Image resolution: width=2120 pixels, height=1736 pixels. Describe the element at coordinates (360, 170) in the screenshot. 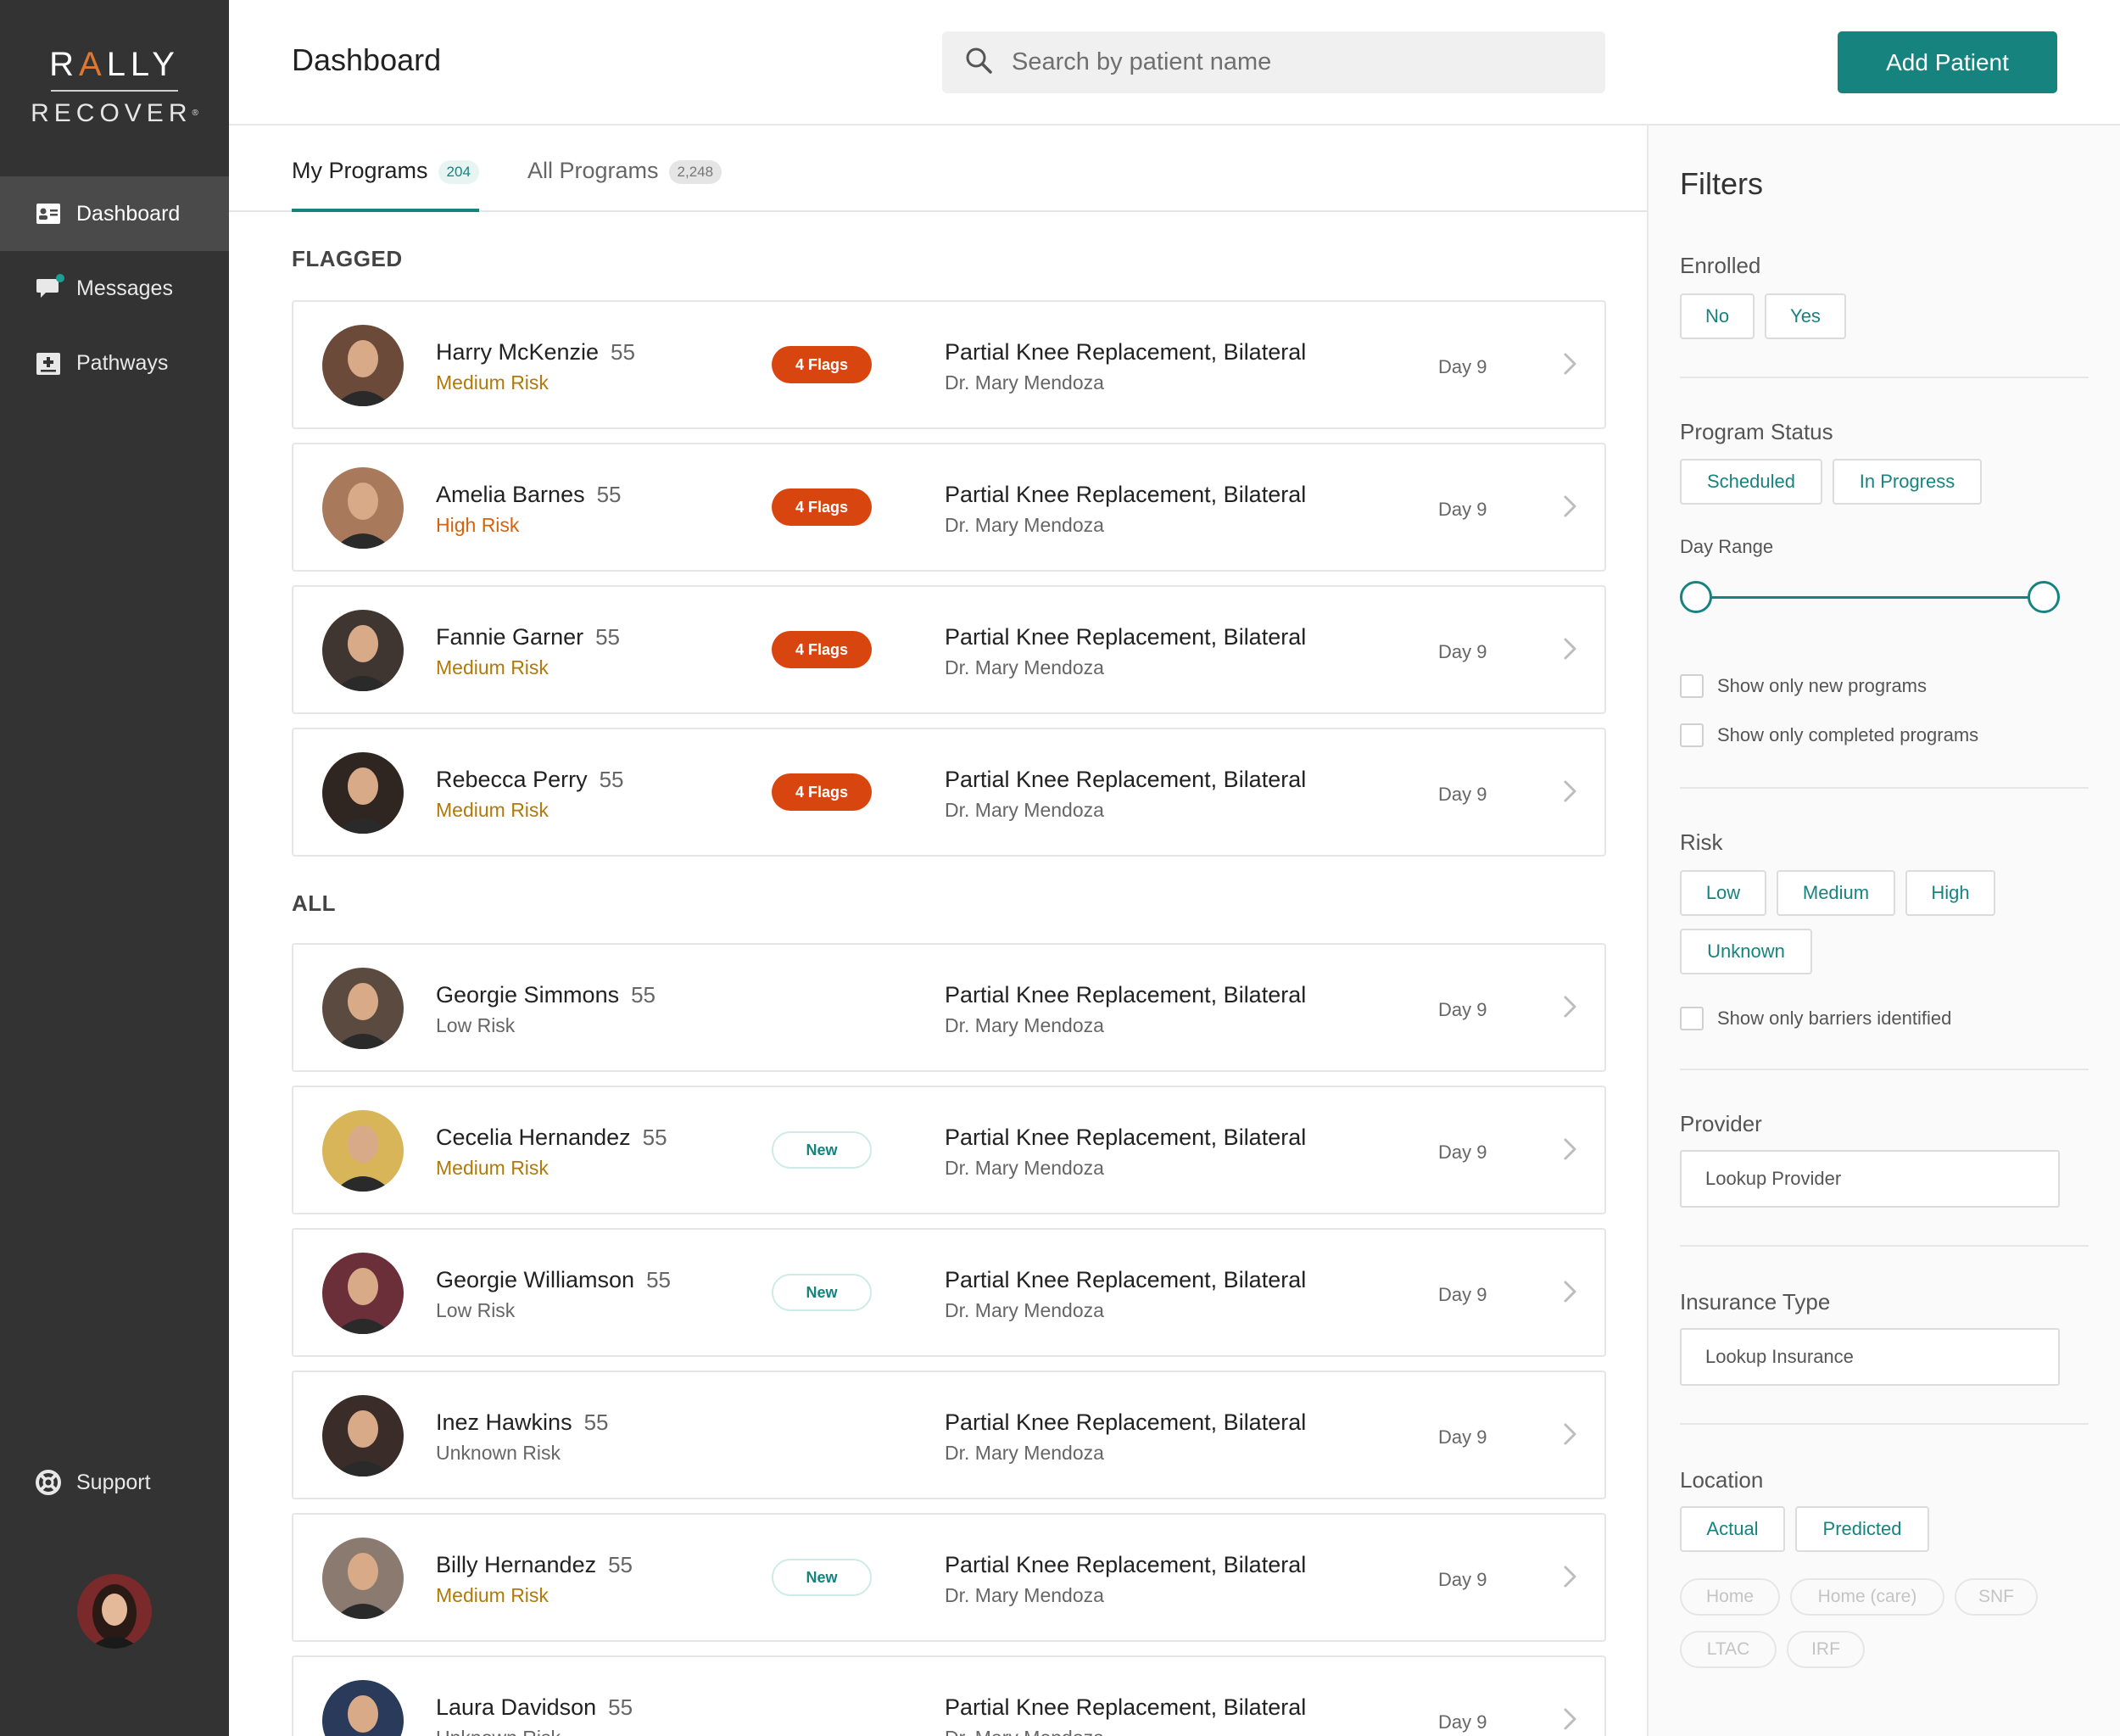

I see `tab-label: My Programs` at that location.